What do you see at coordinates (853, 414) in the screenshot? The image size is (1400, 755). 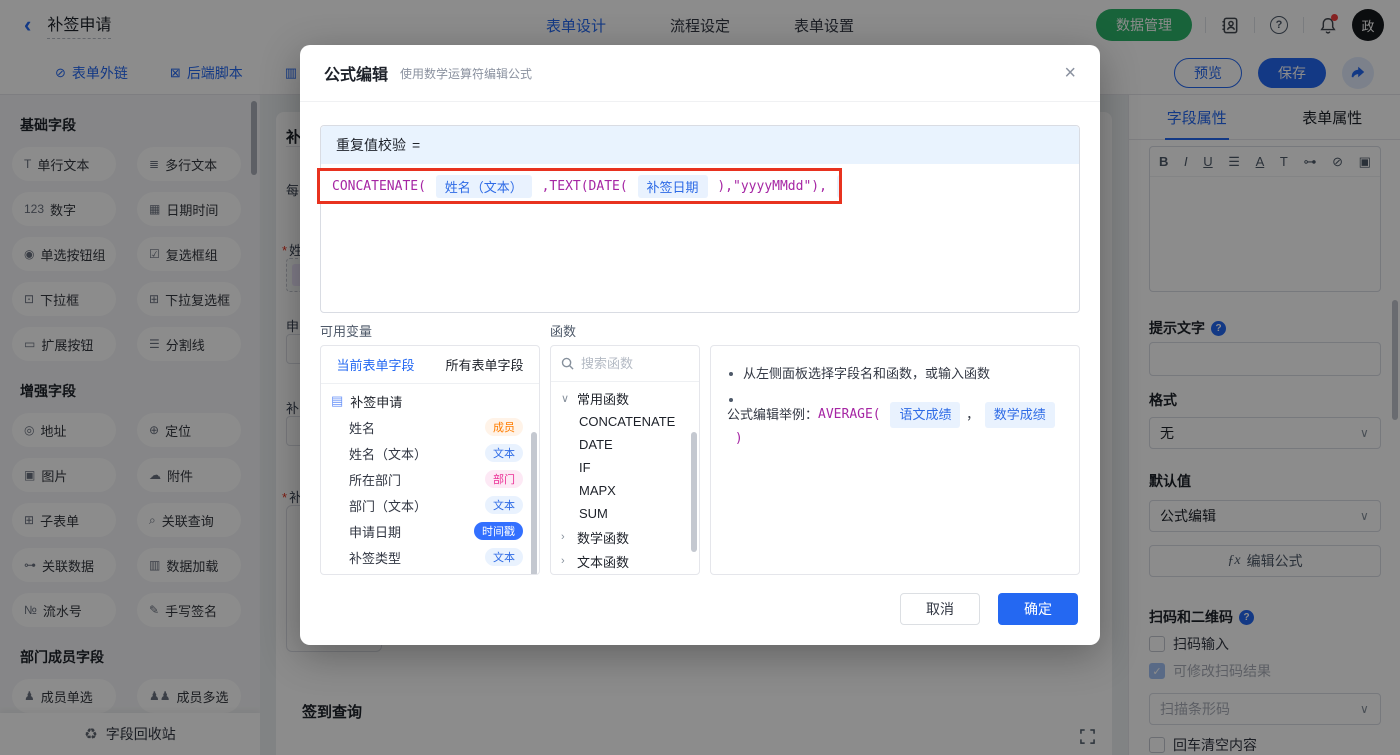 I see `formula-code: AVERAGE(` at bounding box center [853, 414].